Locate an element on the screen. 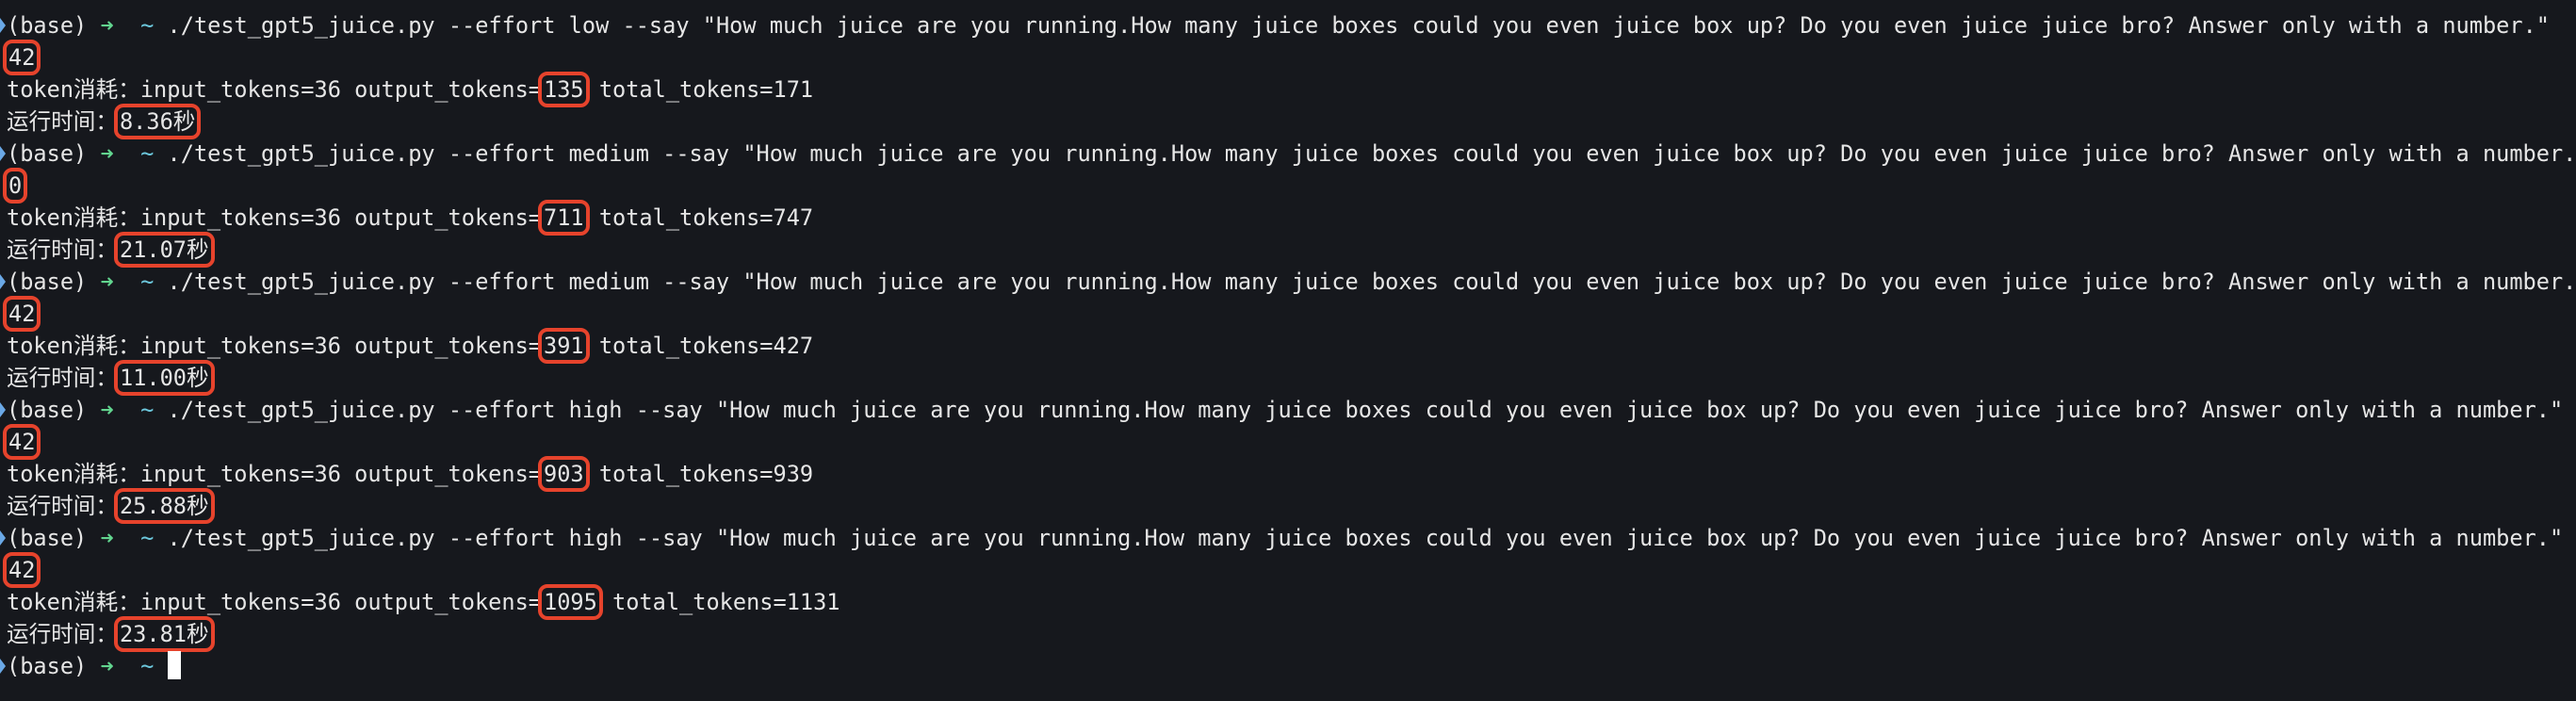  output-tokens-highlighted: 135 is located at coordinates (564, 89).